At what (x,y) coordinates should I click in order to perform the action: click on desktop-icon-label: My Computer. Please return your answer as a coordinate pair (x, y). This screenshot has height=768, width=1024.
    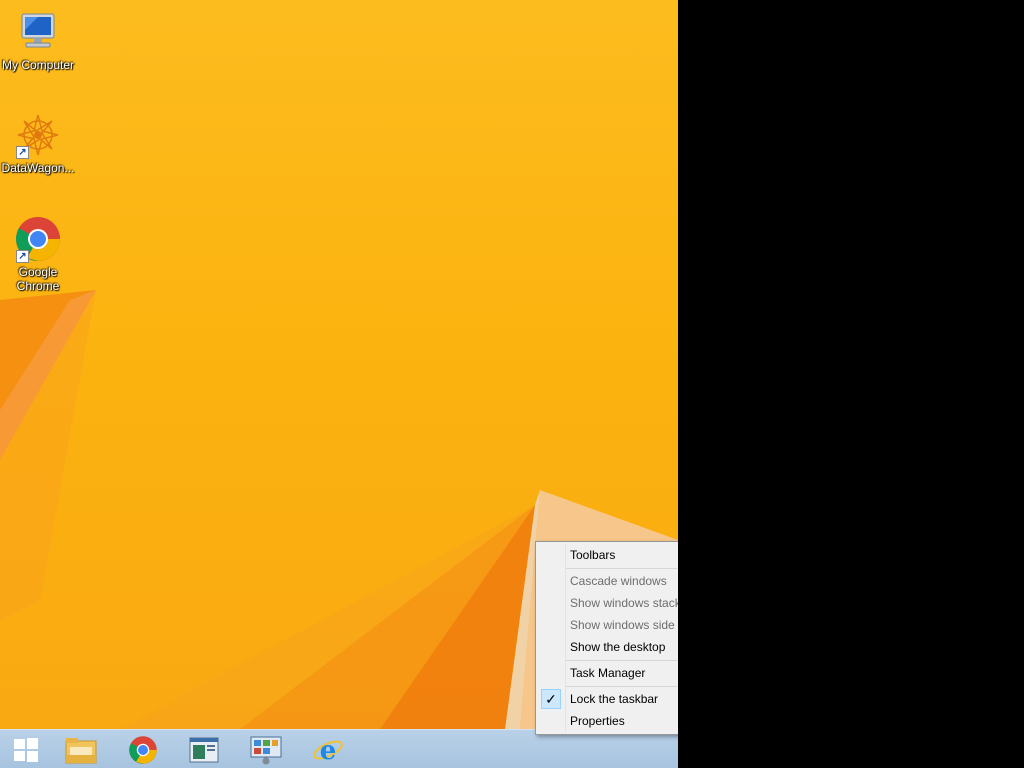
    Looking at the image, I should click on (38, 65).